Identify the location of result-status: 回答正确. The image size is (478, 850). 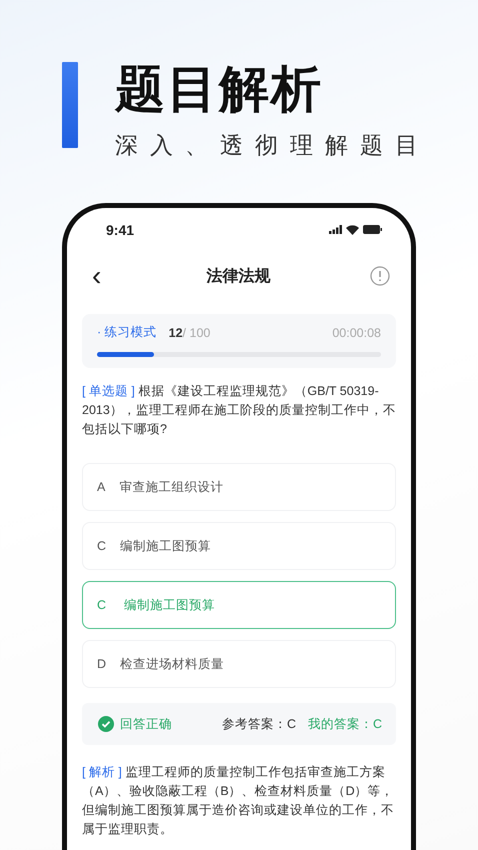
(146, 724).